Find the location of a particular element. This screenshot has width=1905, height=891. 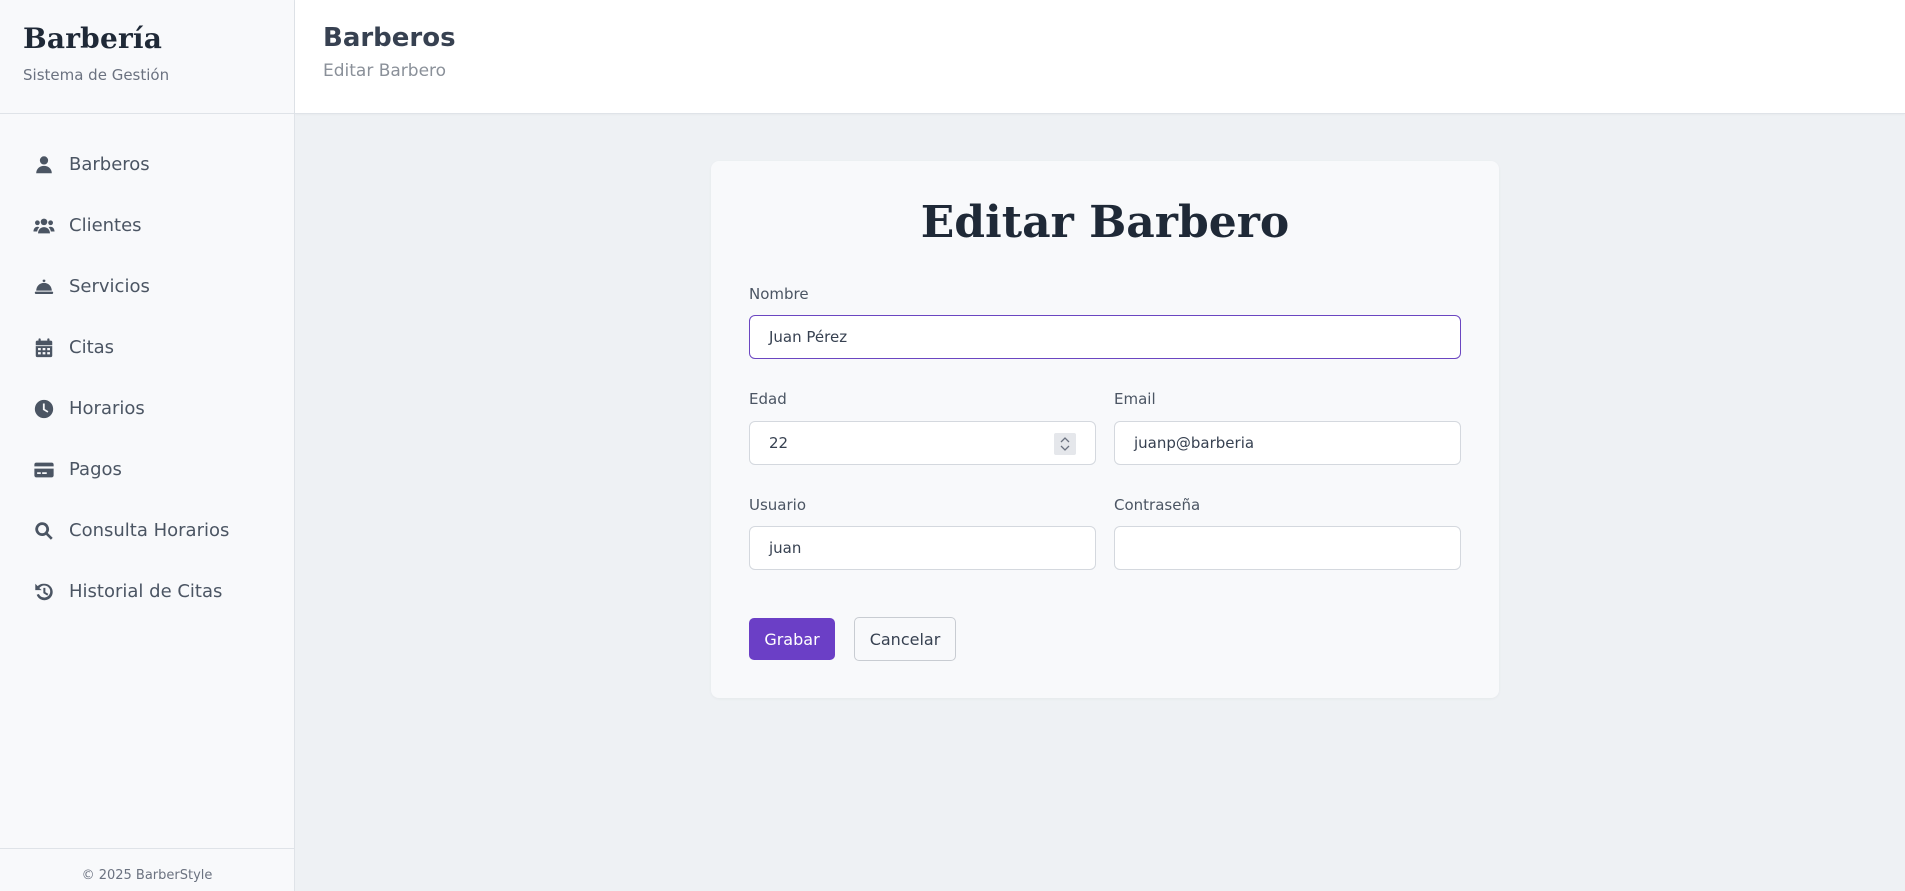

sidebar-item-label: Historial de Citas is located at coordinates (146, 591).